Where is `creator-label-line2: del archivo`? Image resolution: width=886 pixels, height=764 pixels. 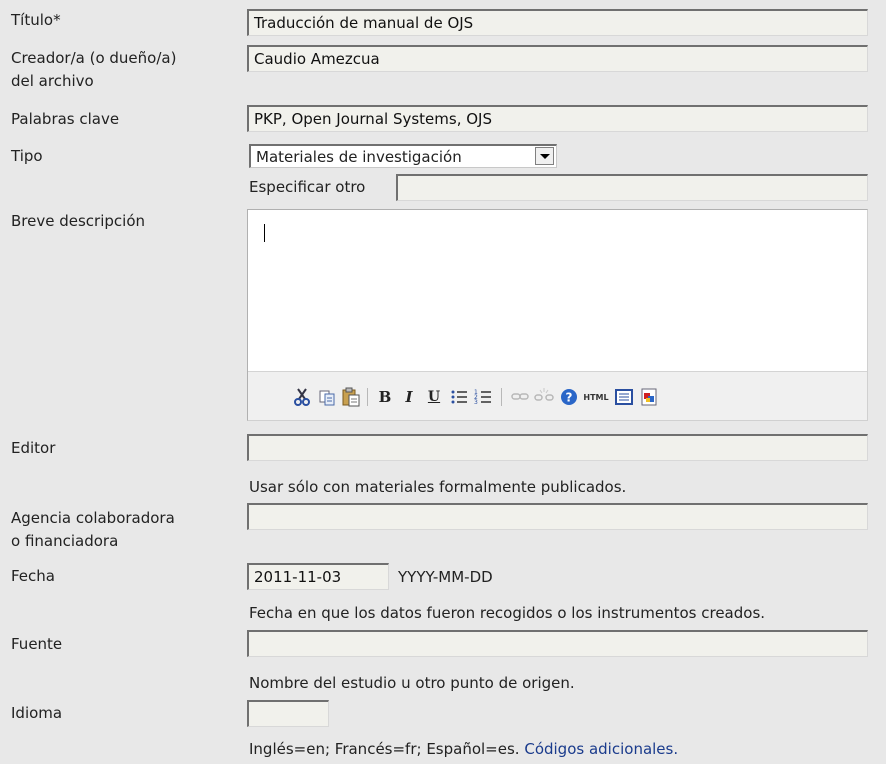
creator-label-line2: del archivo is located at coordinates (52, 81).